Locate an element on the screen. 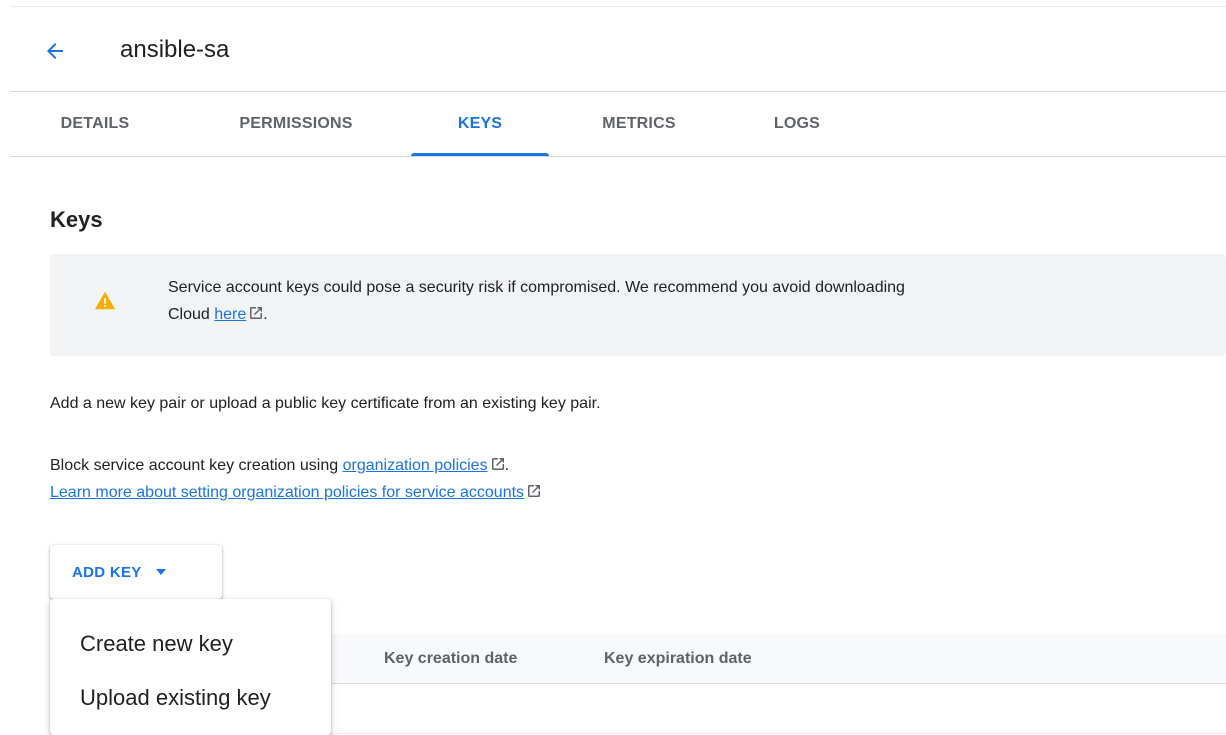 Image resolution: width=1226 pixels, height=735 pixels. add-key-menu: Create new key Upload existing key is located at coordinates (190, 667).